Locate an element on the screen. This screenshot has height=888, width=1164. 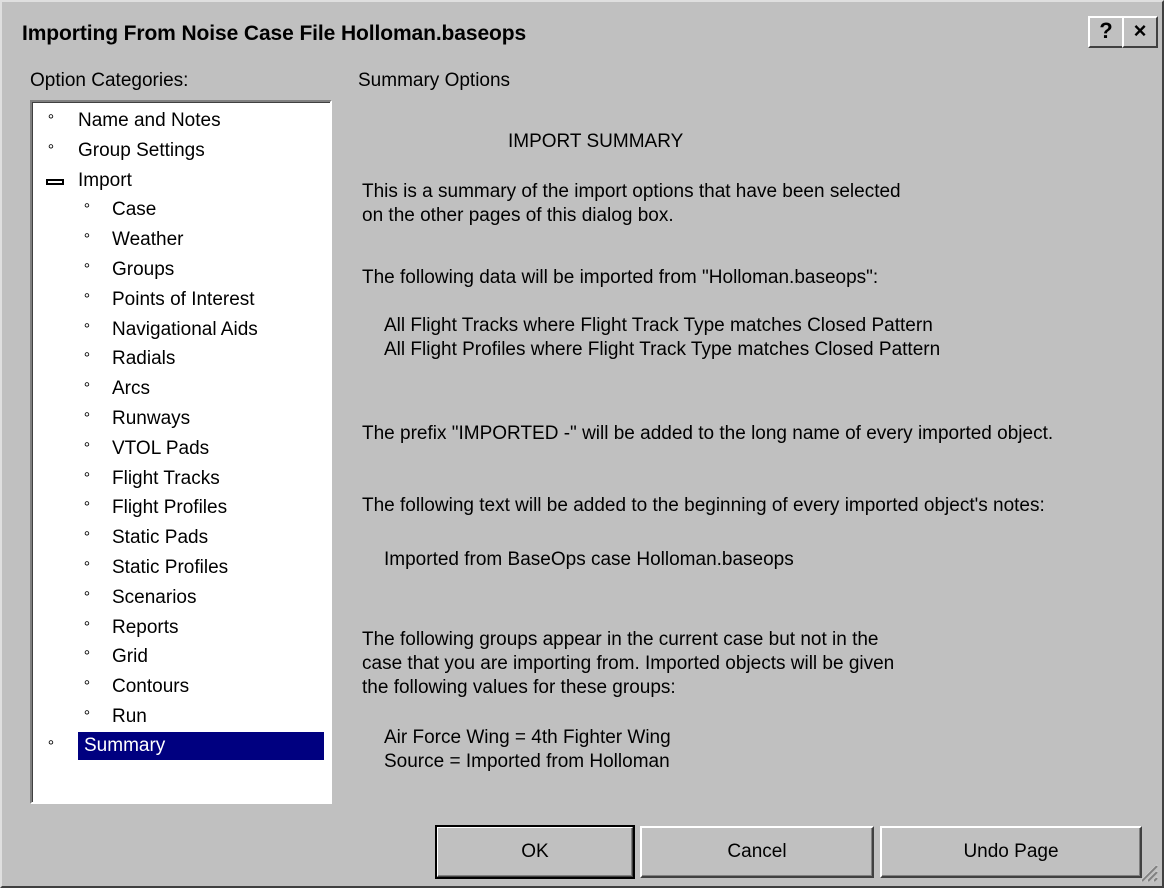
tree-item-label: Run is located at coordinates (129, 716).